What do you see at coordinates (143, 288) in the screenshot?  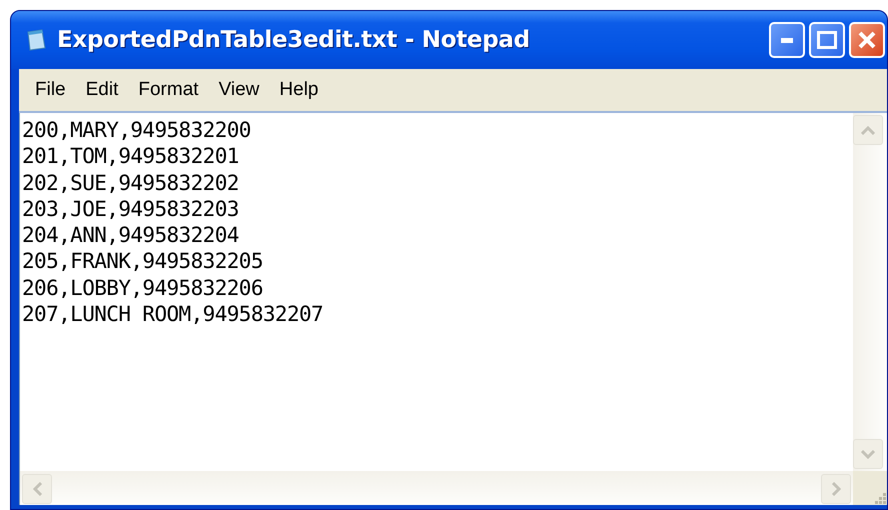 I see `text-line: 206,LOBBY,9495832206` at bounding box center [143, 288].